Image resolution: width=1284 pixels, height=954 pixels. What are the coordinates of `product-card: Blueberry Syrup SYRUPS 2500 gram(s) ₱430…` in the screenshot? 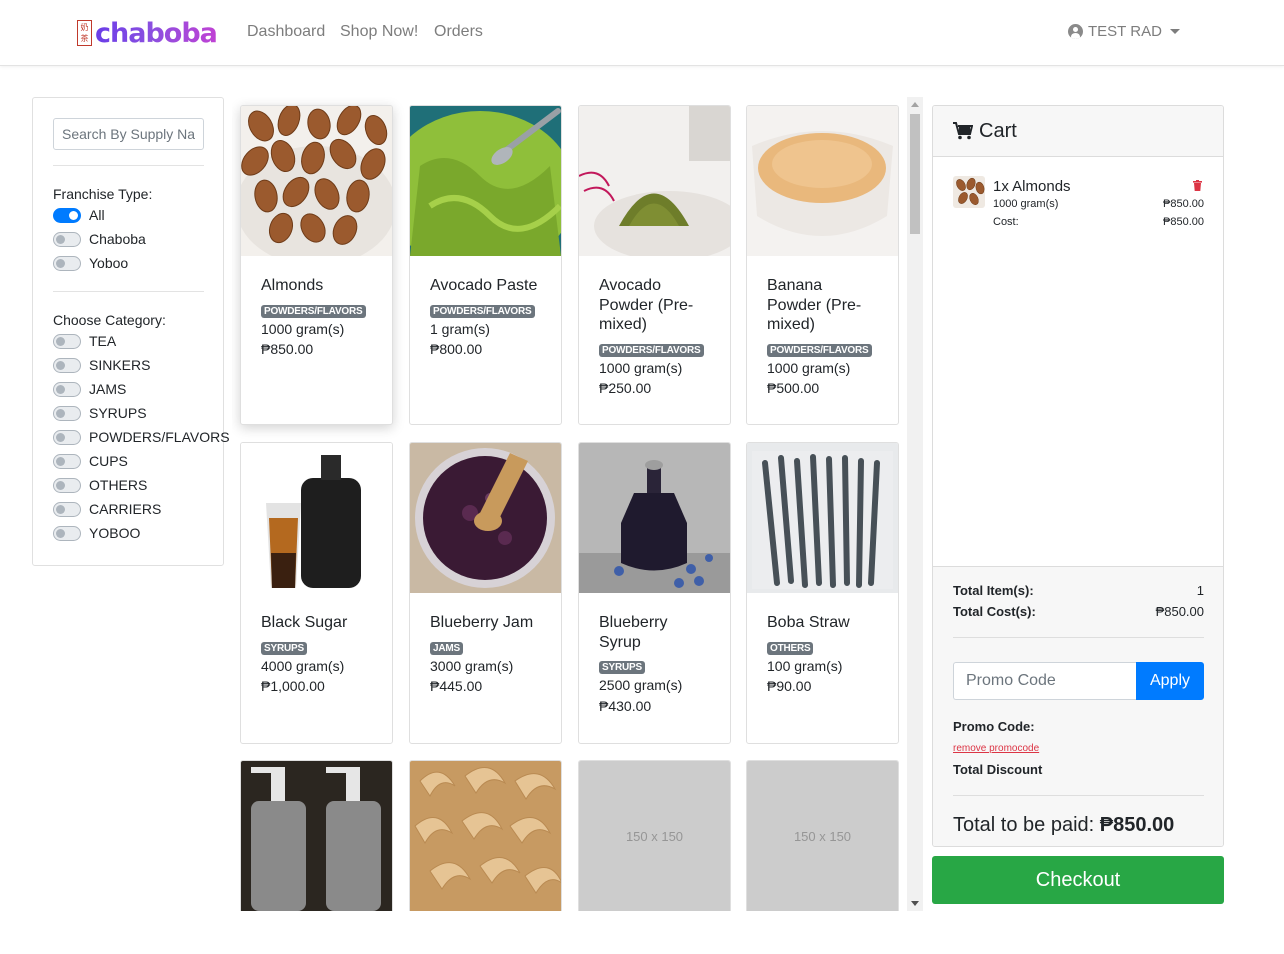 It's located at (654, 593).